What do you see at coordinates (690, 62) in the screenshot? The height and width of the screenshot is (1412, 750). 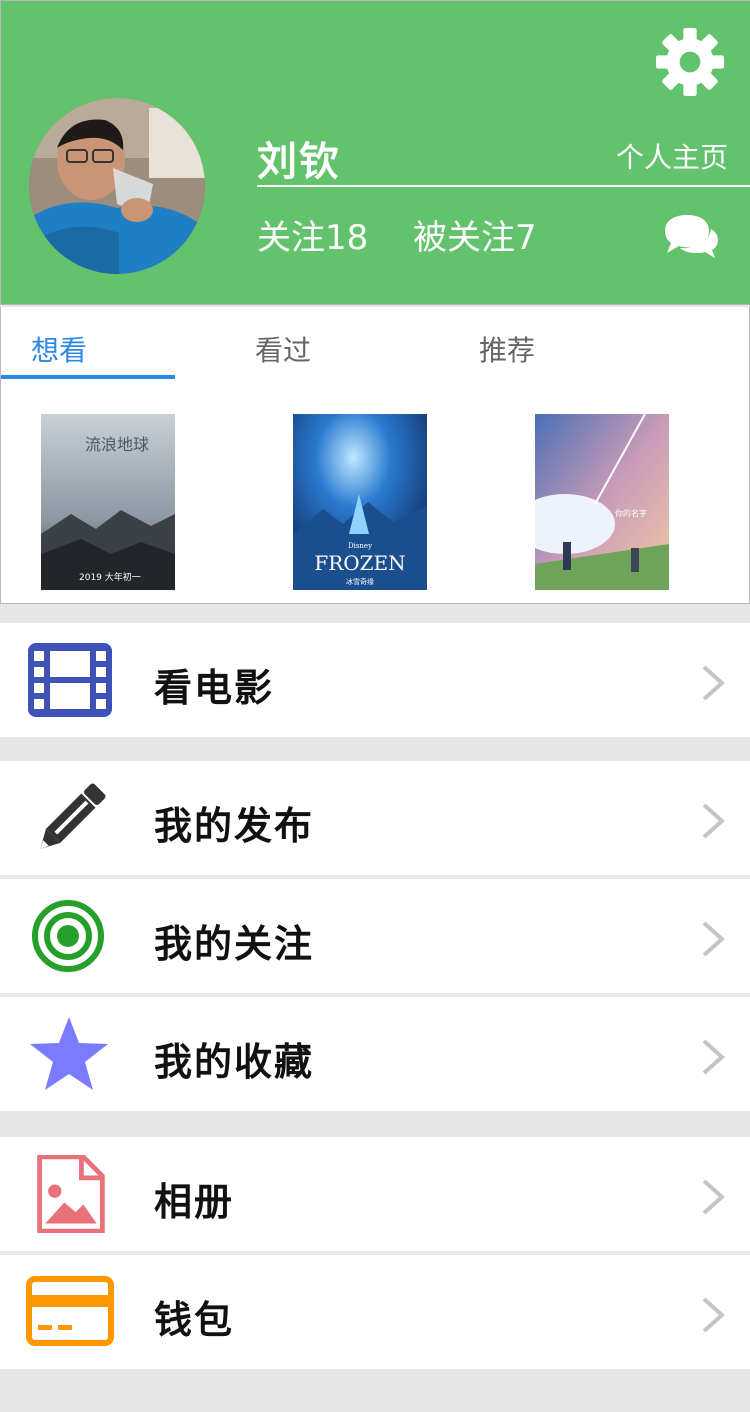 I see `gear-icon` at bounding box center [690, 62].